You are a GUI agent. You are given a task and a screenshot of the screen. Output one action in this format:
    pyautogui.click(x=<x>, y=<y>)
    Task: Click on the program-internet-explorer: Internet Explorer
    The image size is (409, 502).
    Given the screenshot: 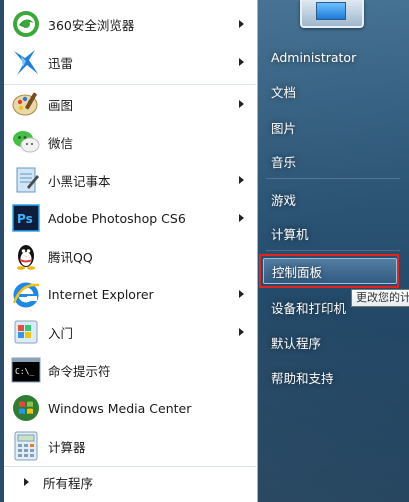 What is the action you would take?
    pyautogui.click(x=130, y=294)
    